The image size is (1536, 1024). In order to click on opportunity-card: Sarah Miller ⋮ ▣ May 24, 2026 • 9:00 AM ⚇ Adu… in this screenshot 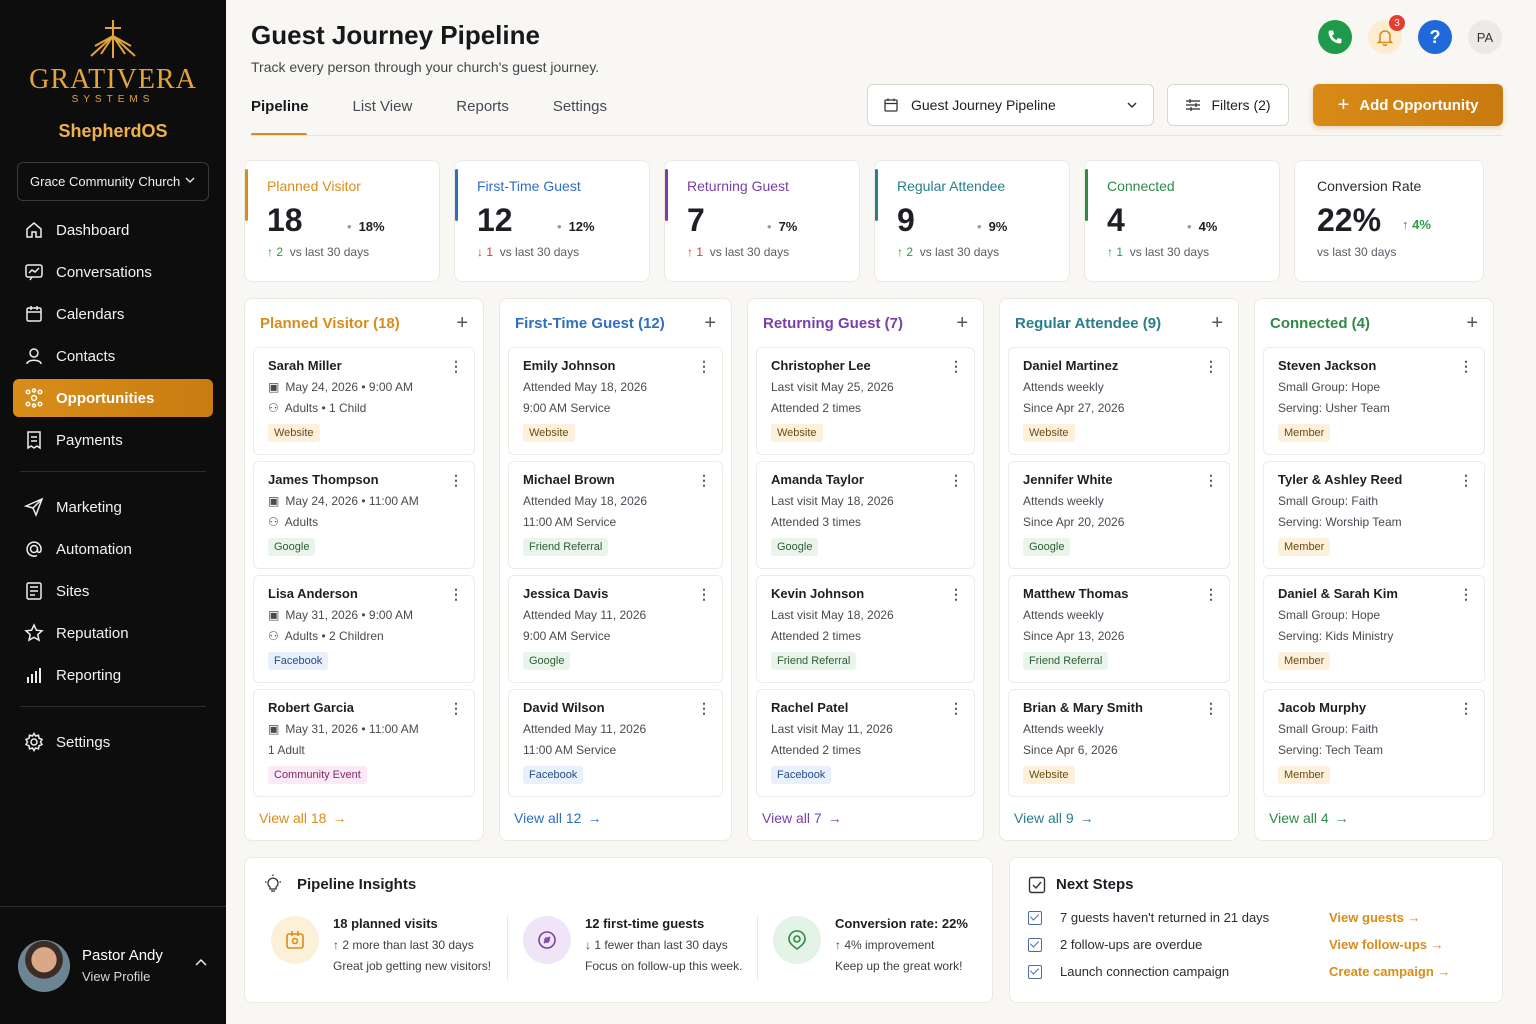, I will do `click(364, 401)`.